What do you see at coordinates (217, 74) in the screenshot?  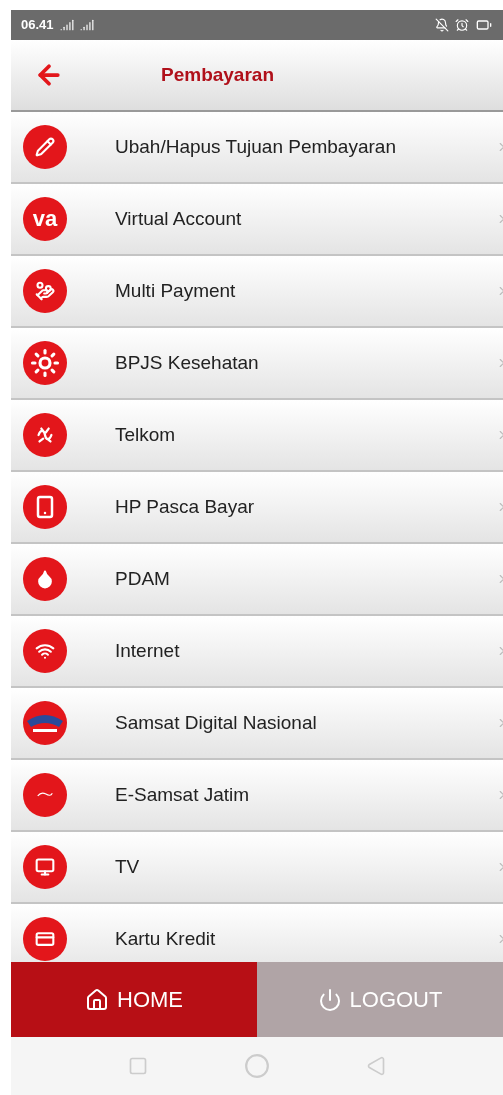 I see `page-title: Pembayaran` at bounding box center [217, 74].